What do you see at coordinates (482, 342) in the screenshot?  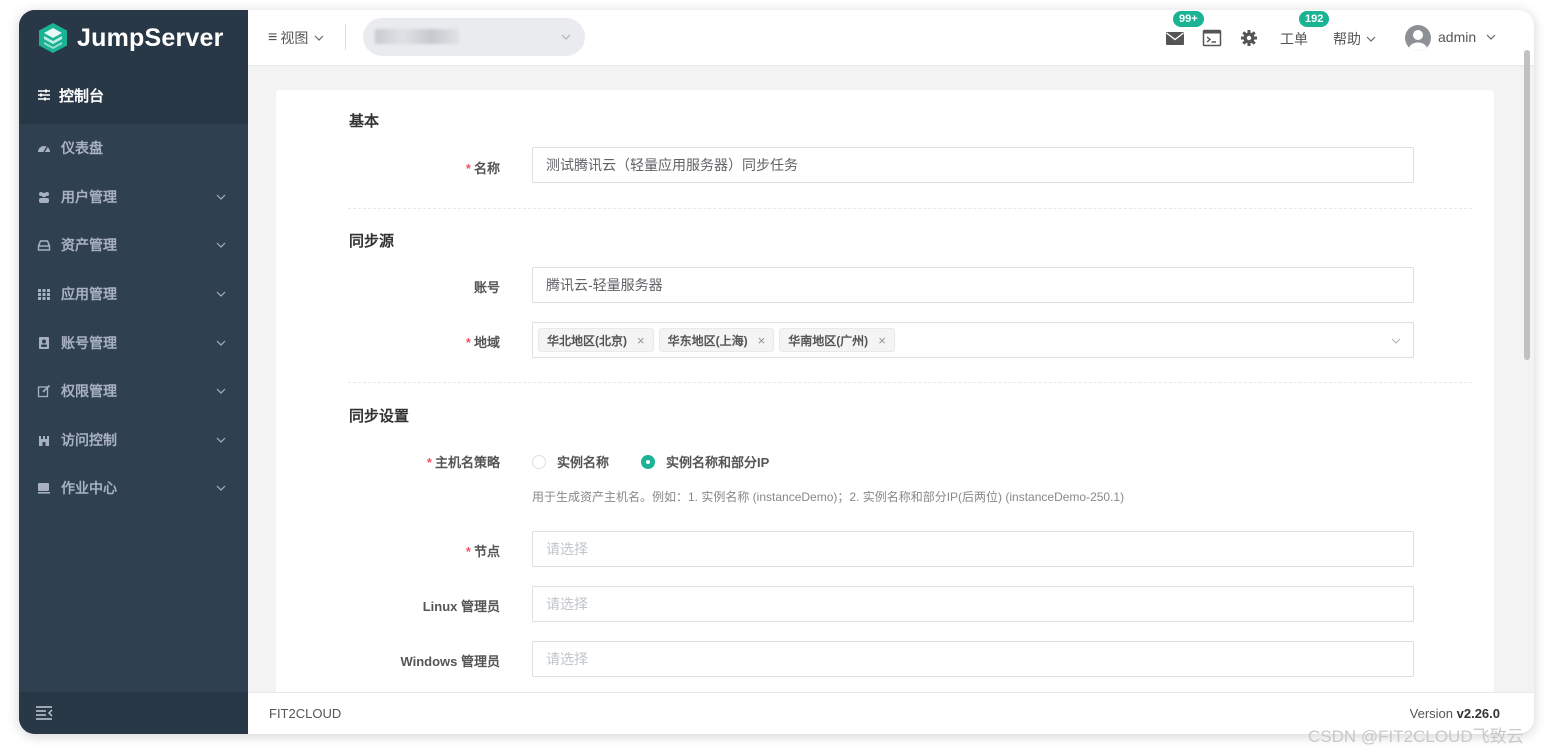 I see `region-label: * 地域` at bounding box center [482, 342].